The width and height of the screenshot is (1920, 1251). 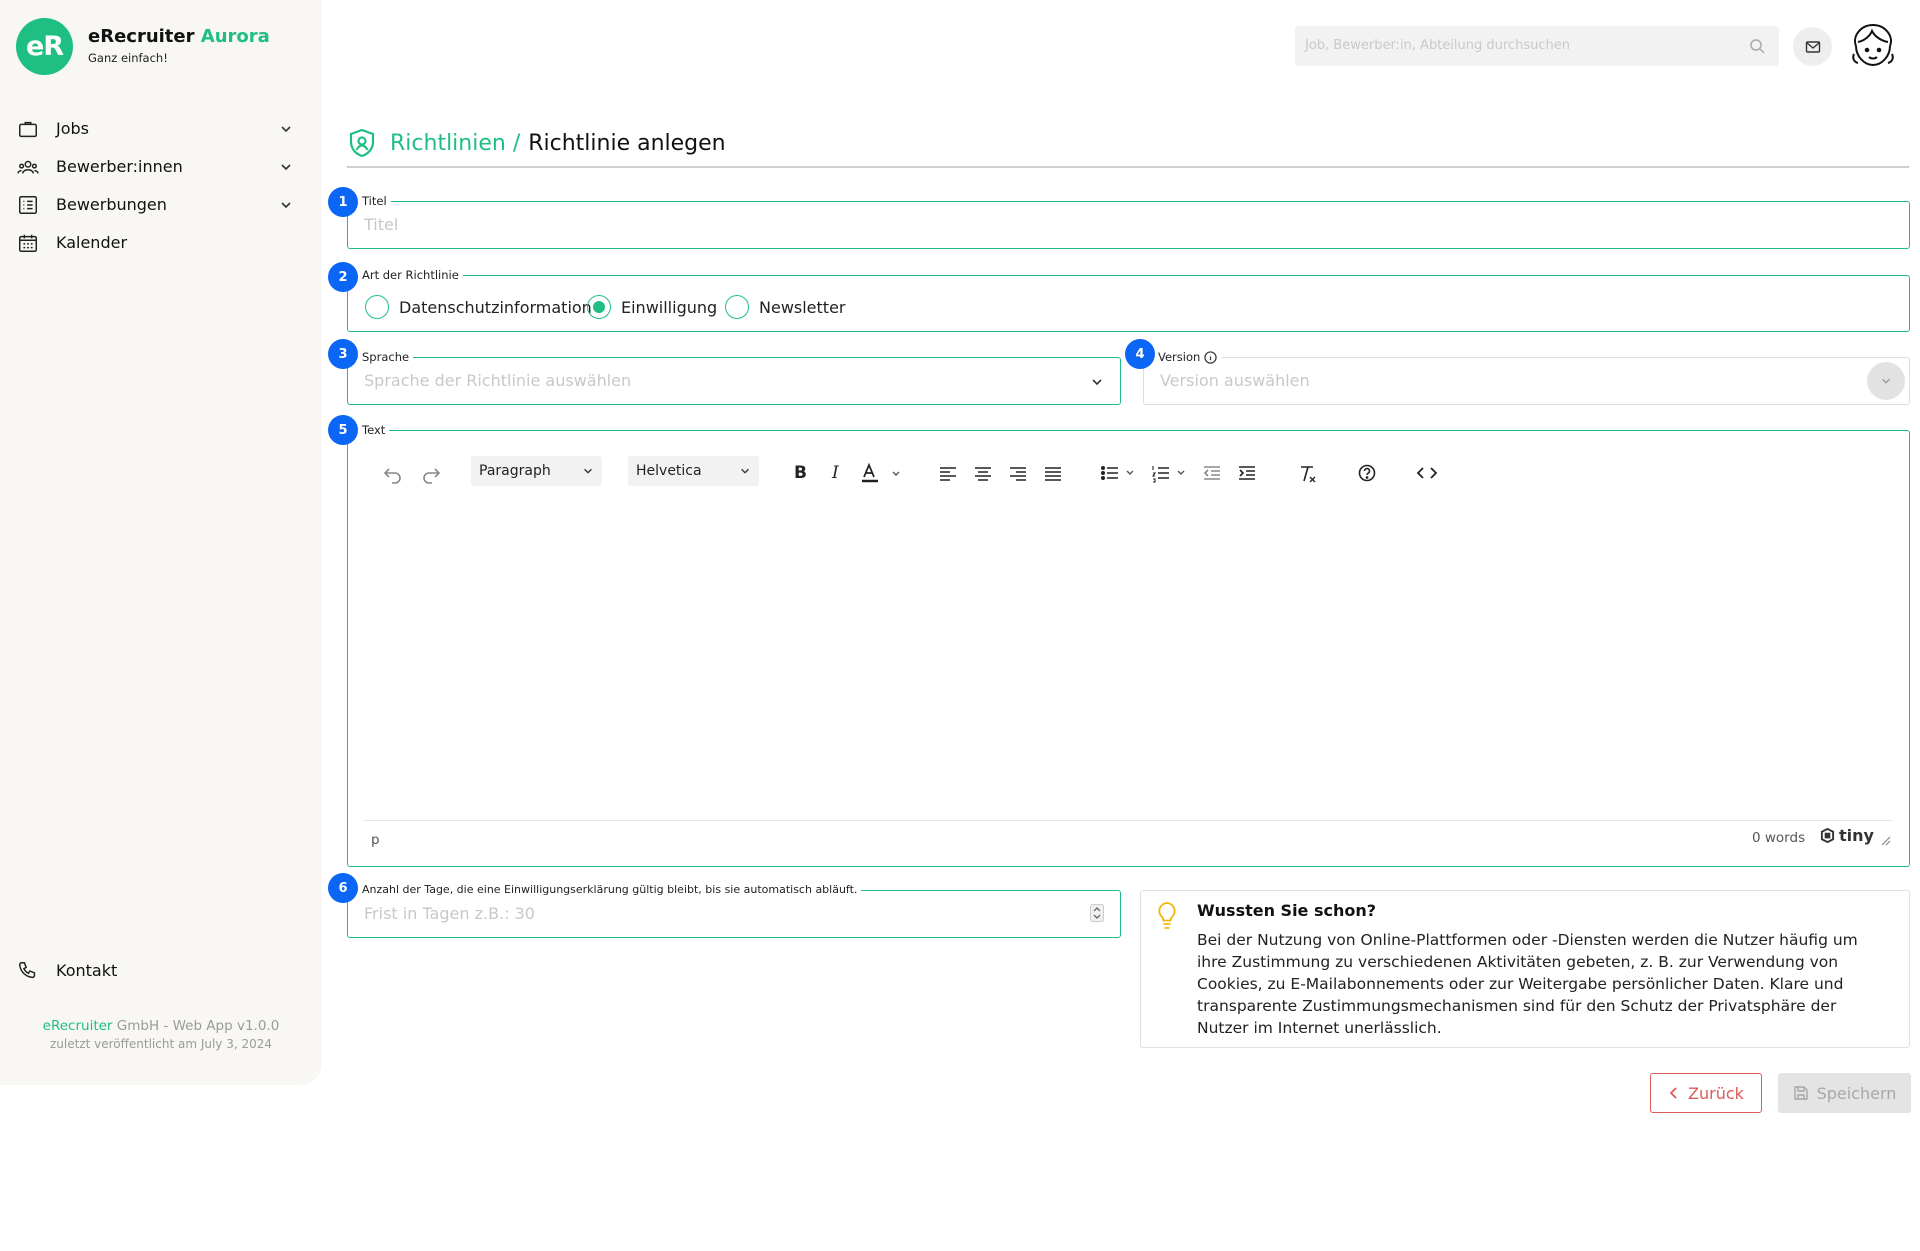 I want to click on clear-formatting-icon, so click(x=1308, y=473).